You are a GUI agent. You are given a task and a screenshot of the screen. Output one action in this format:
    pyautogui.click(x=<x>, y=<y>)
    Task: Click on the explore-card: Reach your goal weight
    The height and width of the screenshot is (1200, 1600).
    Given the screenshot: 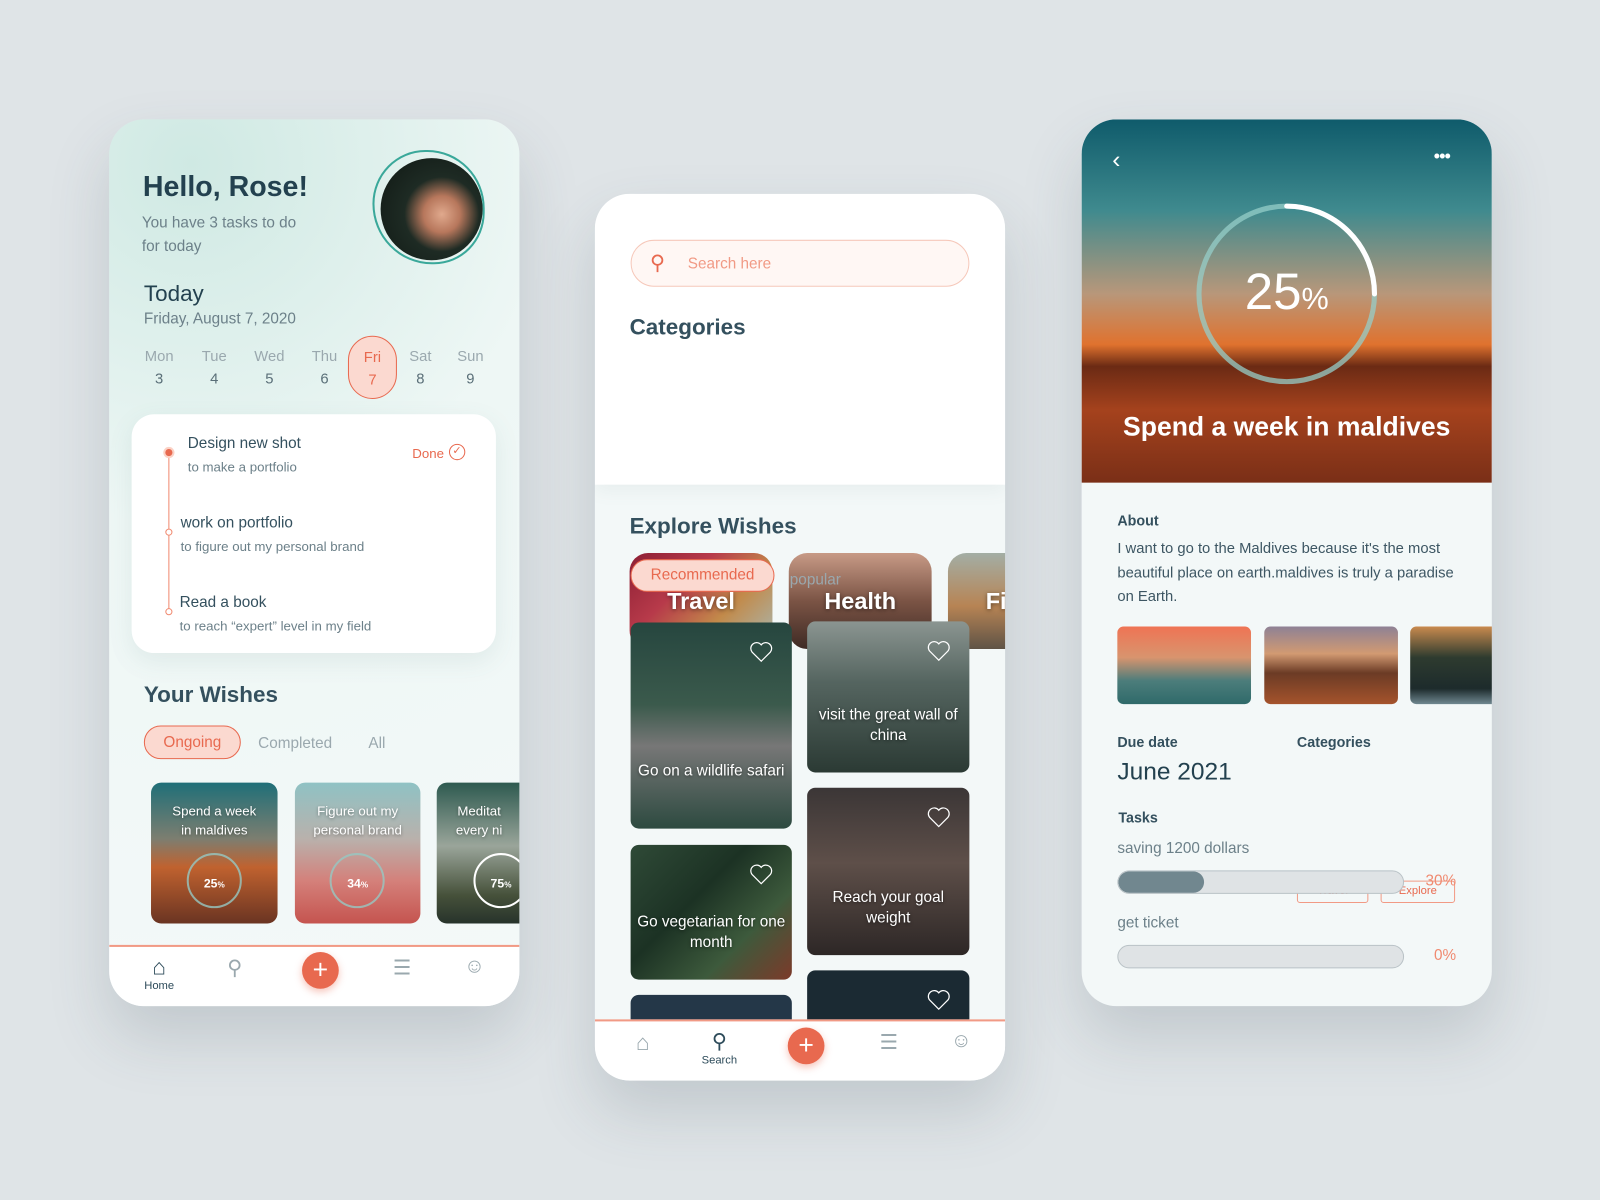 What is the action you would take?
    pyautogui.click(x=888, y=871)
    